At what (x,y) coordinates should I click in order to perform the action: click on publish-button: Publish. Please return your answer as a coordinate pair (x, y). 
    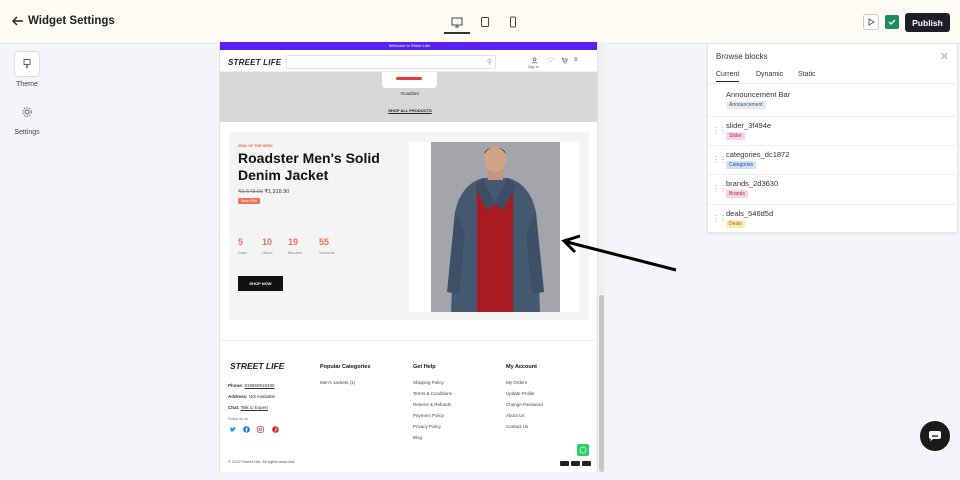
    Looking at the image, I should click on (927, 22).